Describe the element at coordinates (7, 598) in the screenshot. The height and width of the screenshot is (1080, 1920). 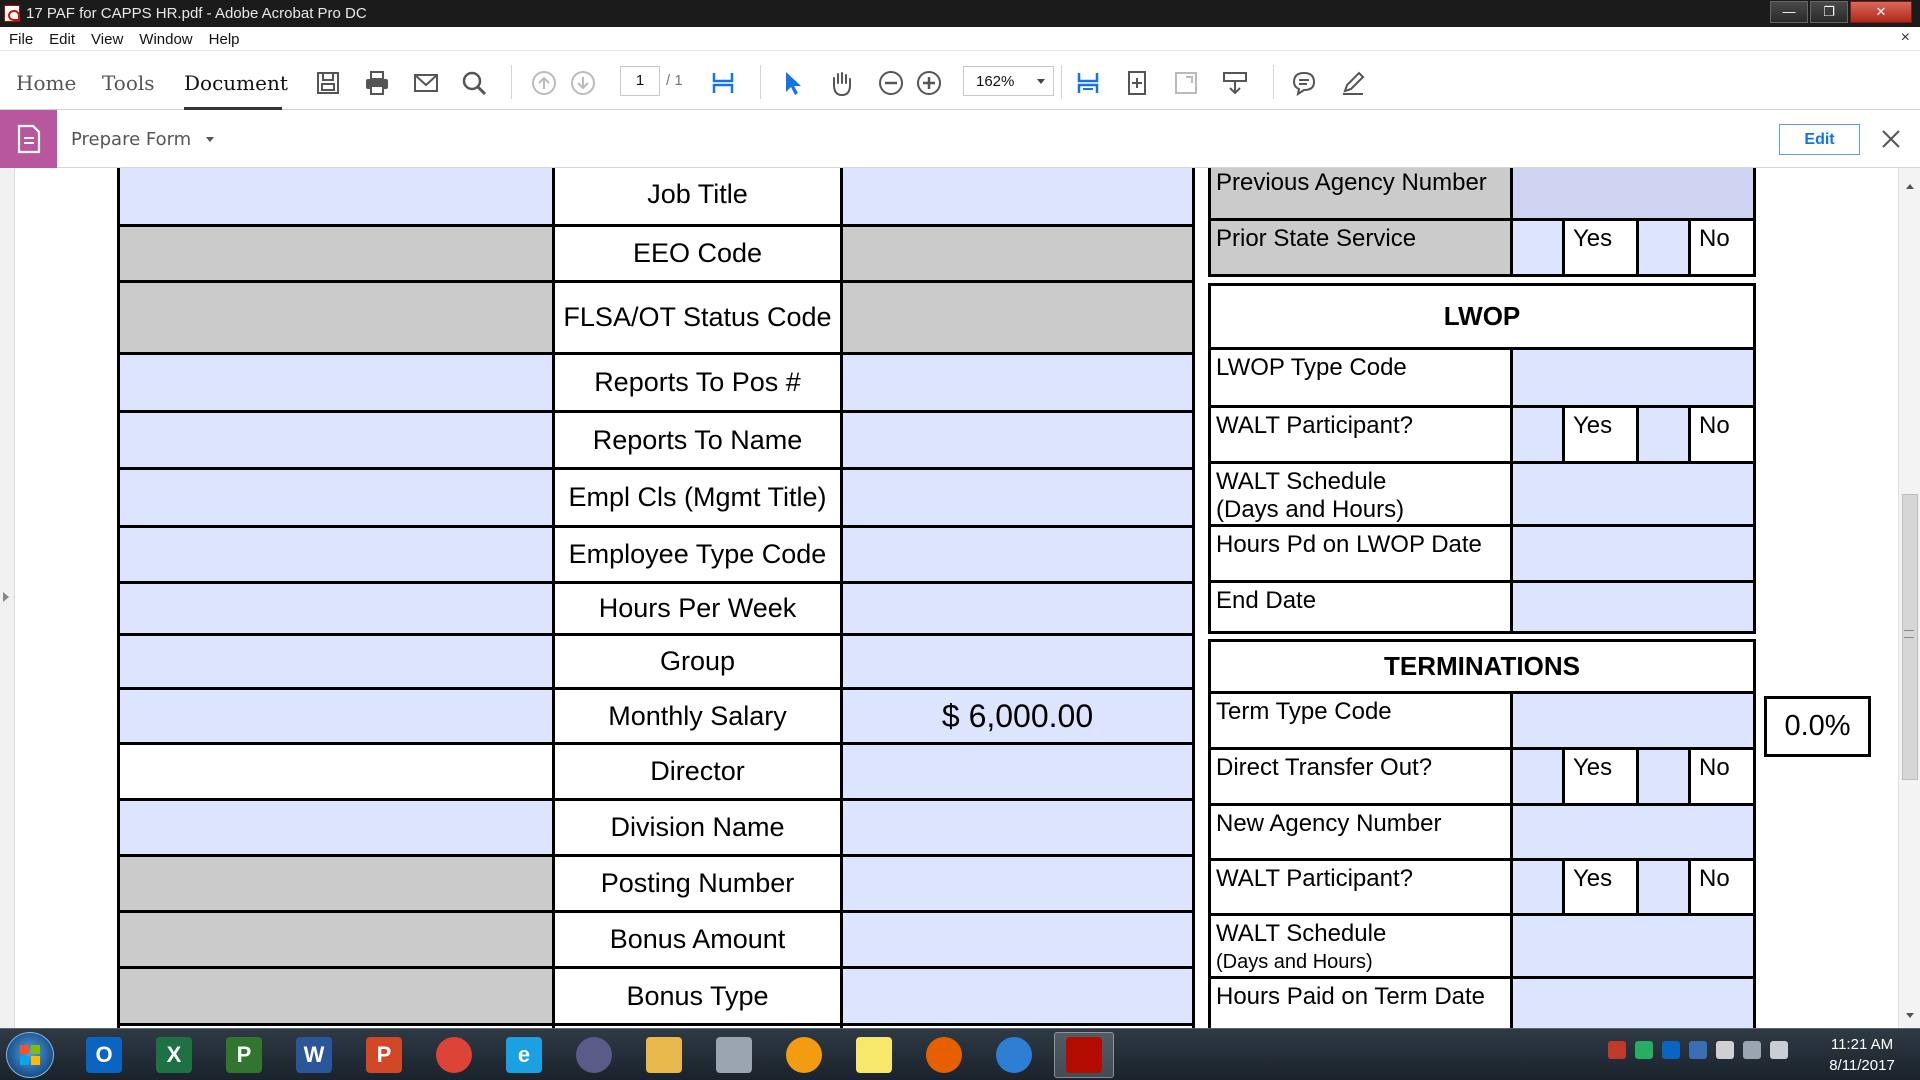
I see `left-panel-toggle` at that location.